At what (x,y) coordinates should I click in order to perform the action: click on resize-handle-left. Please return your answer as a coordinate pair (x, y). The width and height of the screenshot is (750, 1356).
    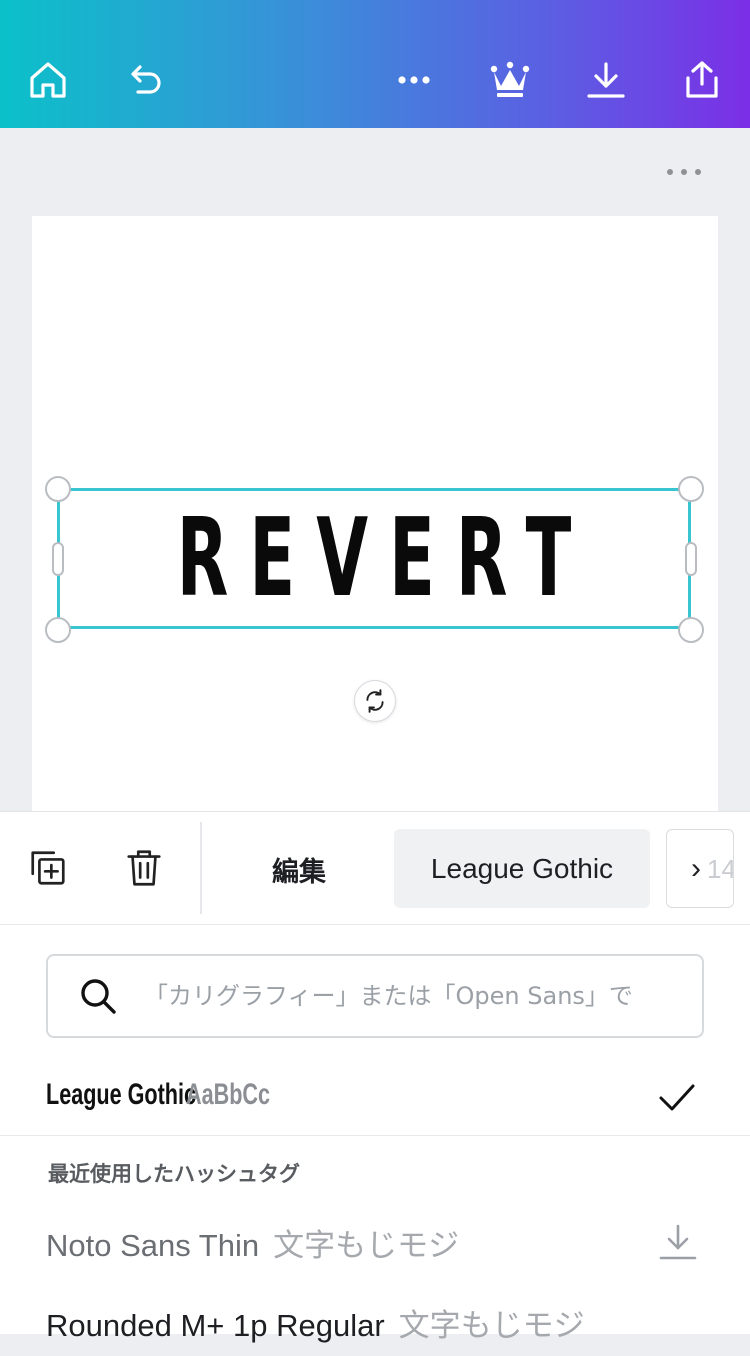
    Looking at the image, I should click on (58, 559).